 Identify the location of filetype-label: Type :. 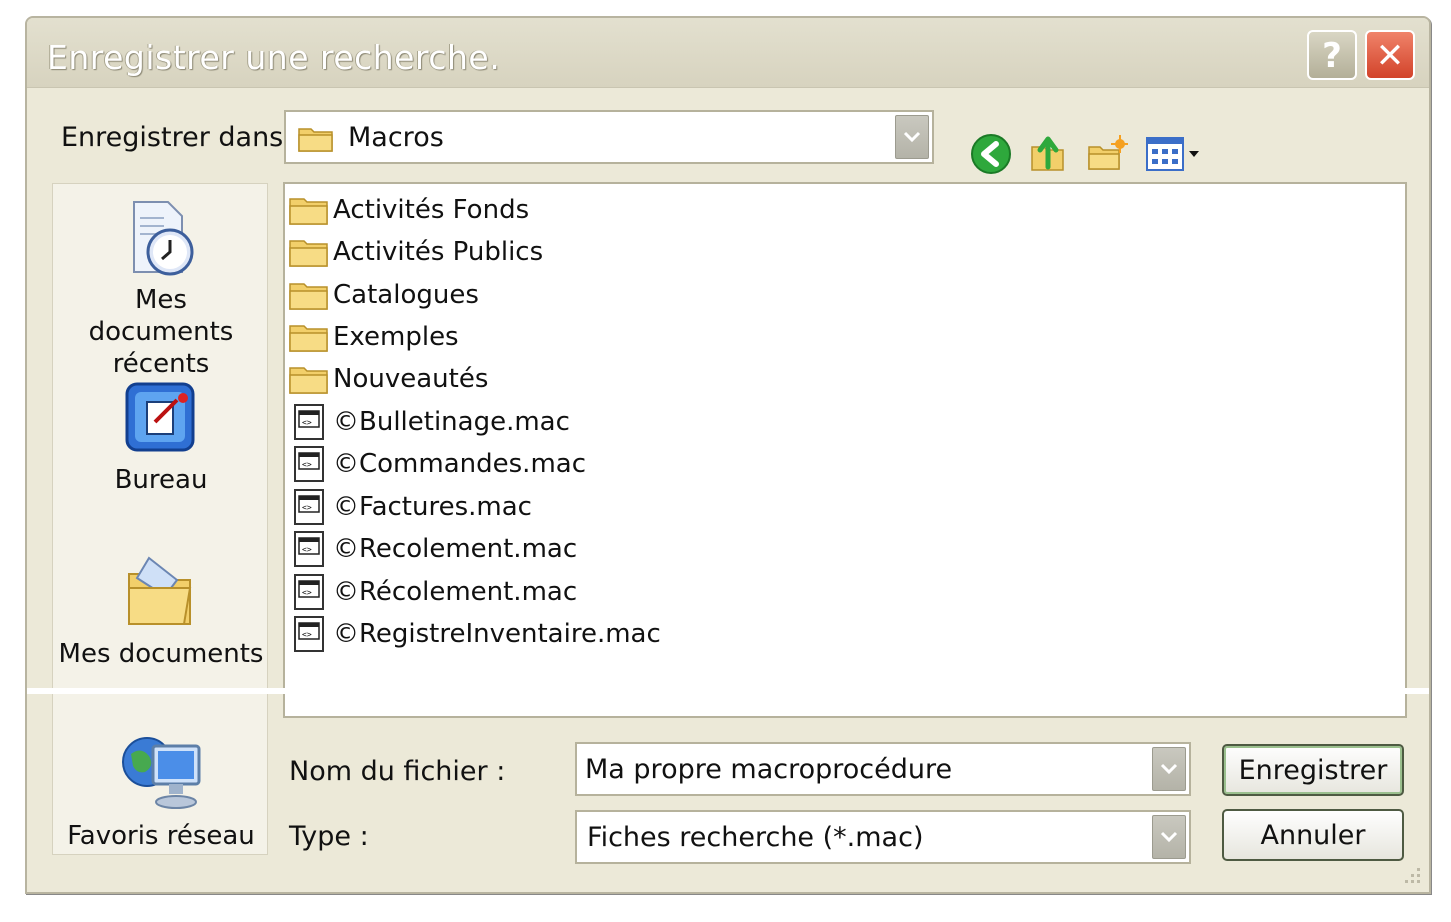
(329, 836).